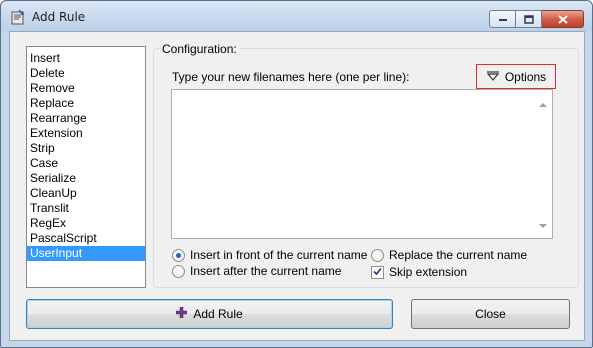  Describe the element at coordinates (86, 223) in the screenshot. I see `rule-item-regex: RegEx` at that location.